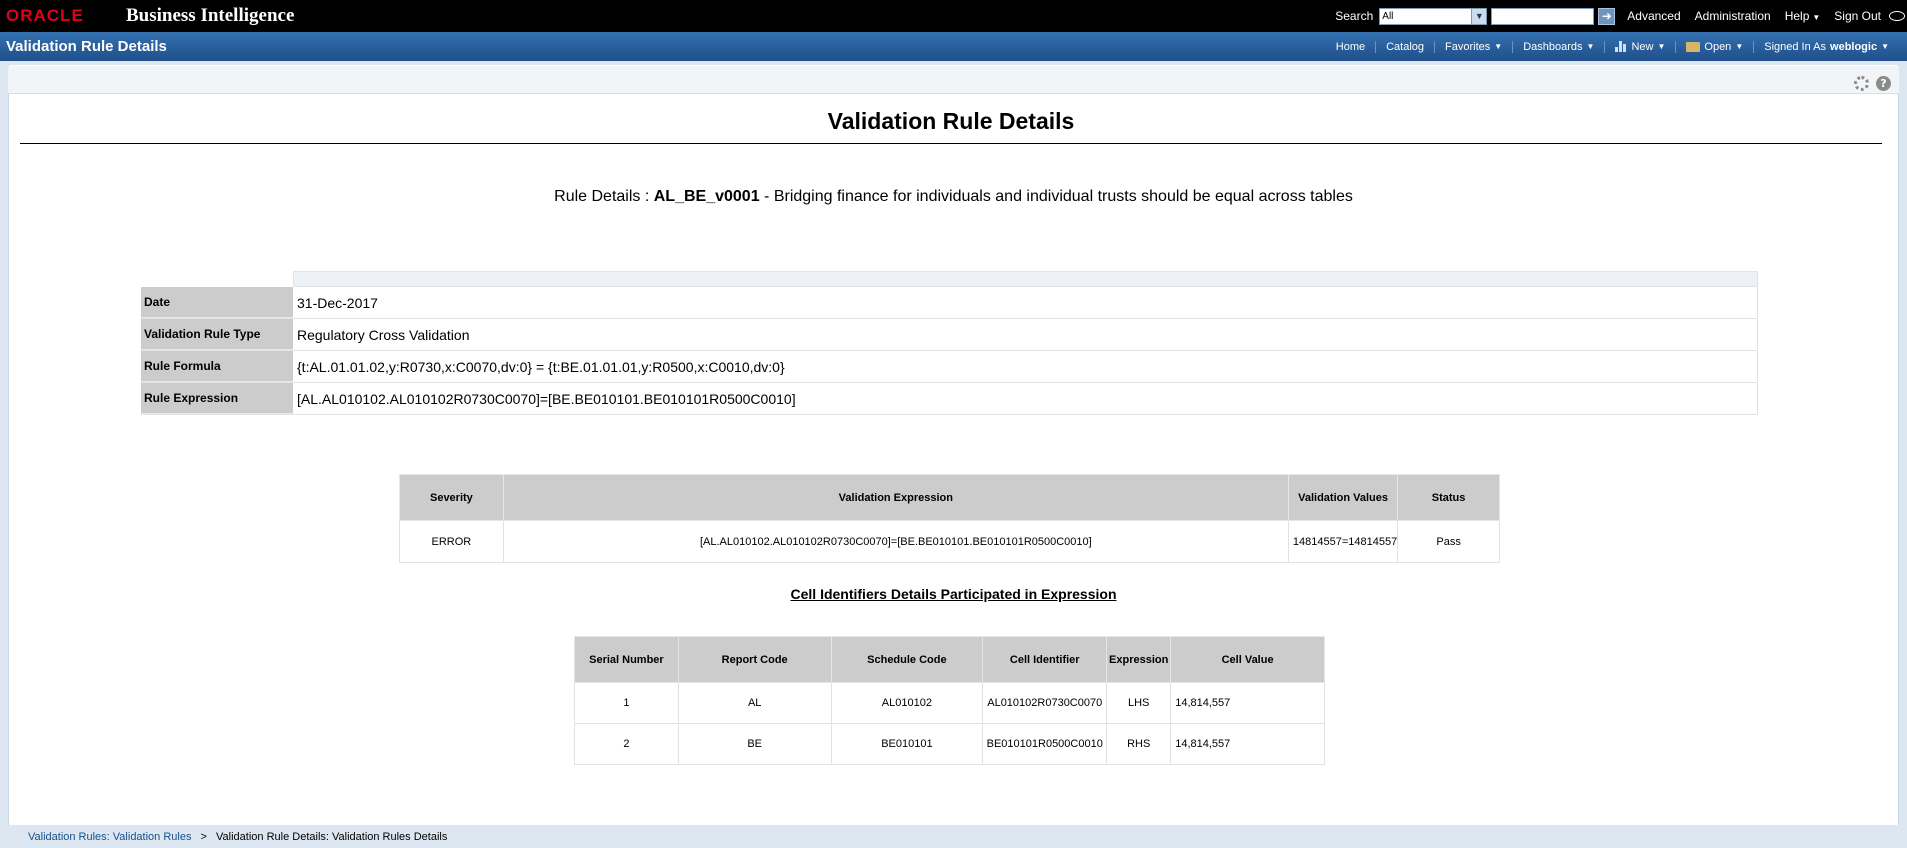 The width and height of the screenshot is (1907, 848). Describe the element at coordinates (626, 744) in the screenshot. I see `serial-number-cell: 2` at that location.